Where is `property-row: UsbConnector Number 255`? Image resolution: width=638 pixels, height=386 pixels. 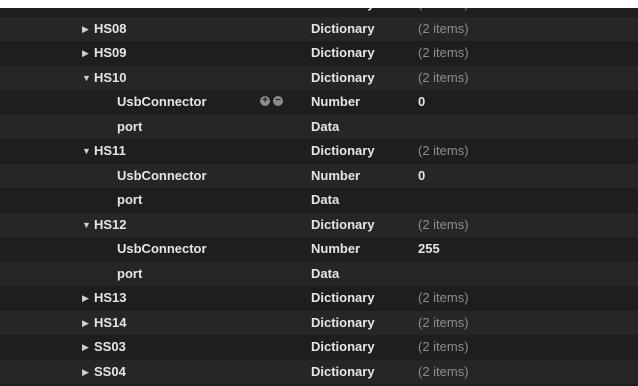 property-row: UsbConnector Number 255 is located at coordinates (319, 249).